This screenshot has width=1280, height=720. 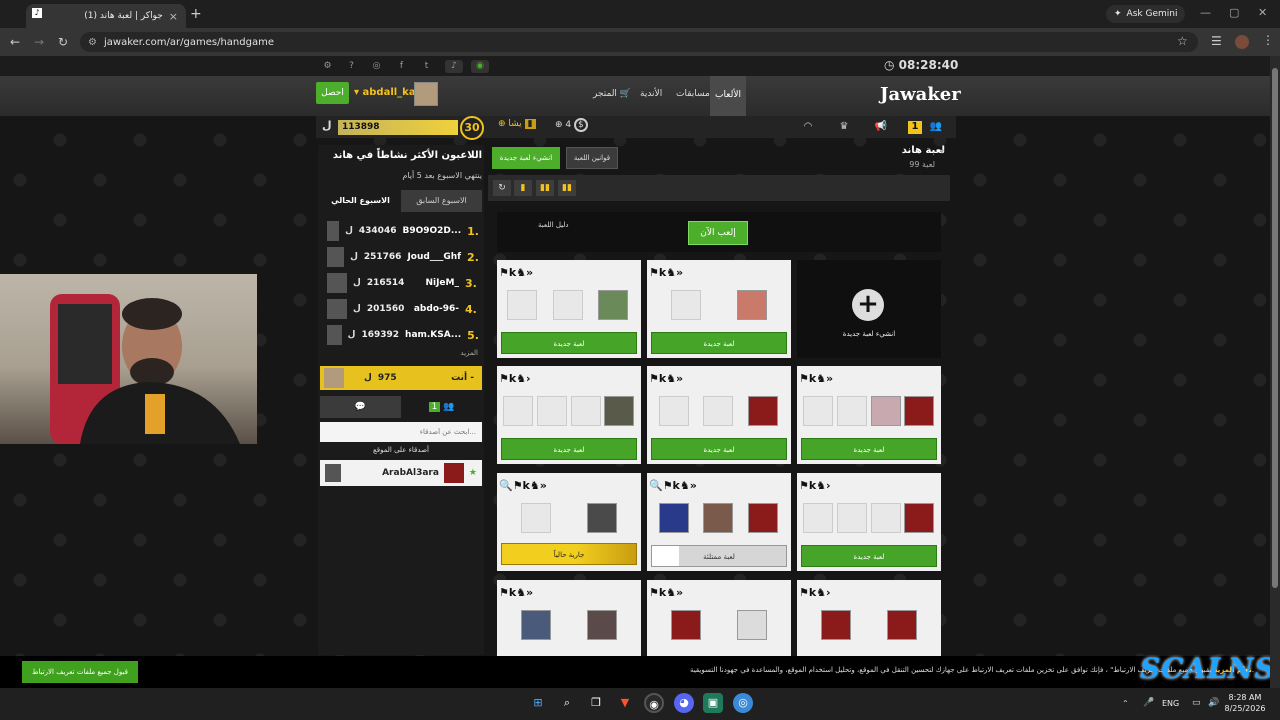 What do you see at coordinates (360, 407) in the screenshot?
I see `tab-chat: 💬` at bounding box center [360, 407].